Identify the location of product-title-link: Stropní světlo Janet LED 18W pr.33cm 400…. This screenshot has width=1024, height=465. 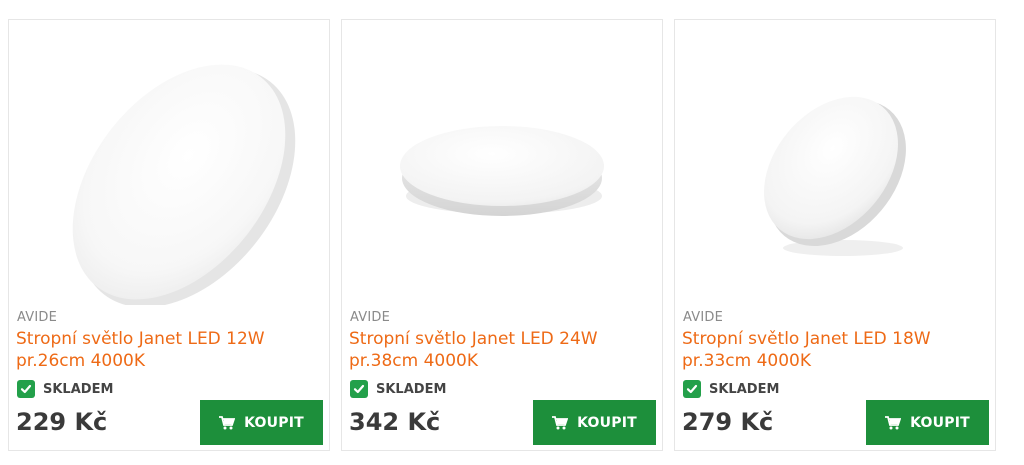
(832, 350).